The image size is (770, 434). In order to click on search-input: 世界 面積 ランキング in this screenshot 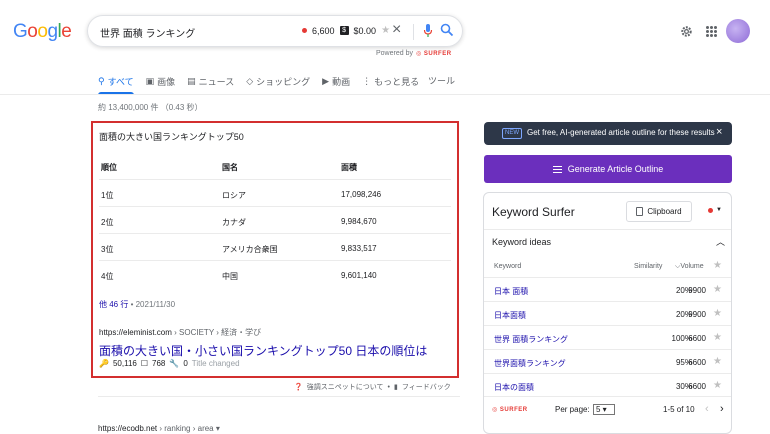, I will do `click(147, 32)`.